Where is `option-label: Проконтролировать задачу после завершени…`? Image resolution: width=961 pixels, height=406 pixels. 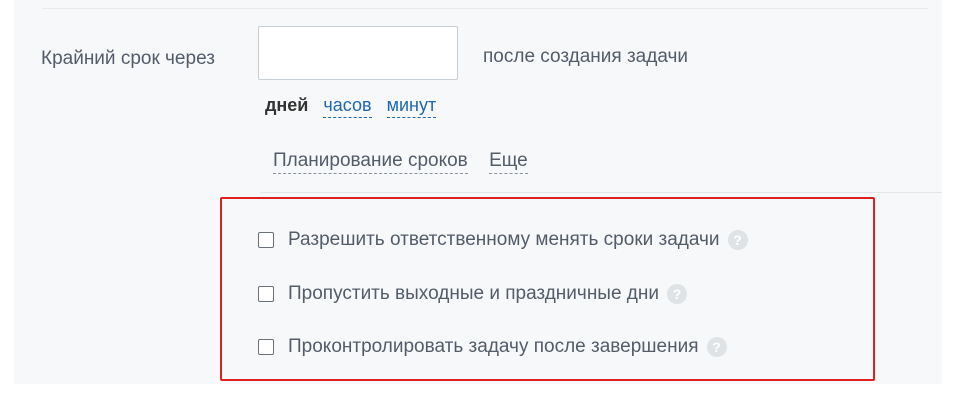
option-label: Проконтролировать задачу после завершени… is located at coordinates (493, 346).